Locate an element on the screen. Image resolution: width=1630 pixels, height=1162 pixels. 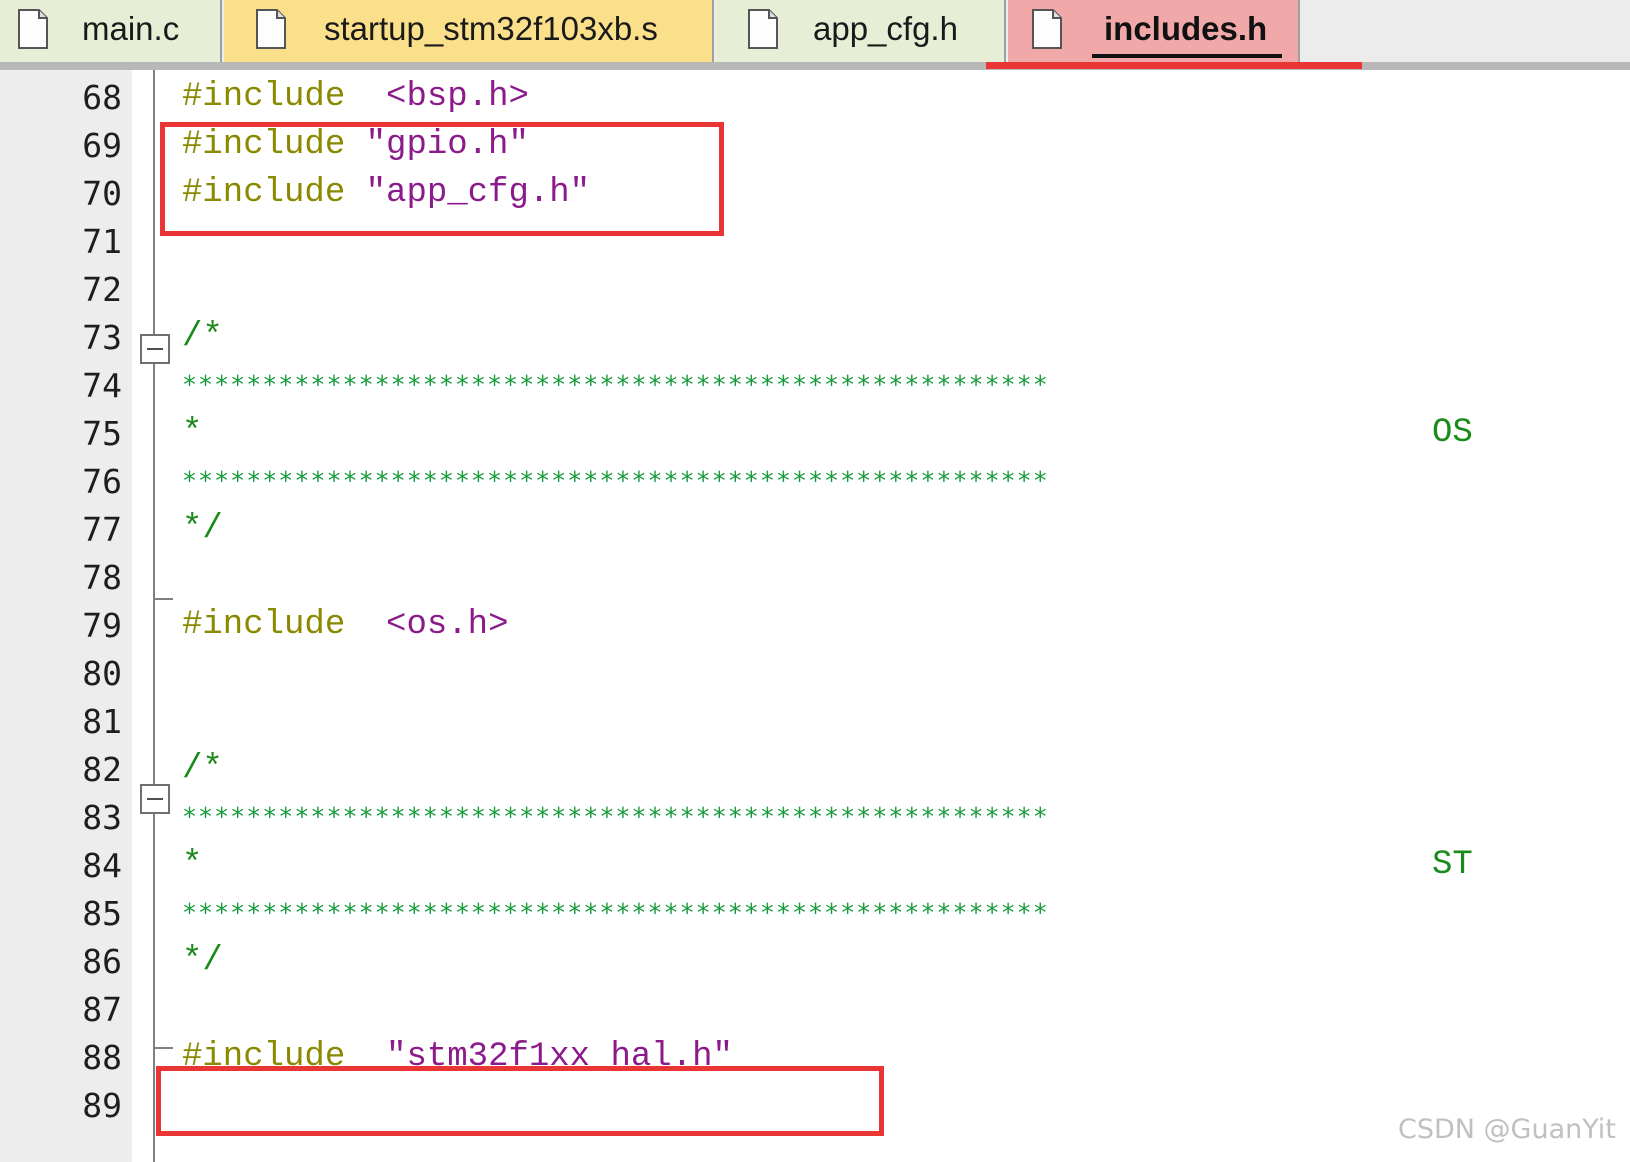
line-number: 81 is located at coordinates (102, 721).